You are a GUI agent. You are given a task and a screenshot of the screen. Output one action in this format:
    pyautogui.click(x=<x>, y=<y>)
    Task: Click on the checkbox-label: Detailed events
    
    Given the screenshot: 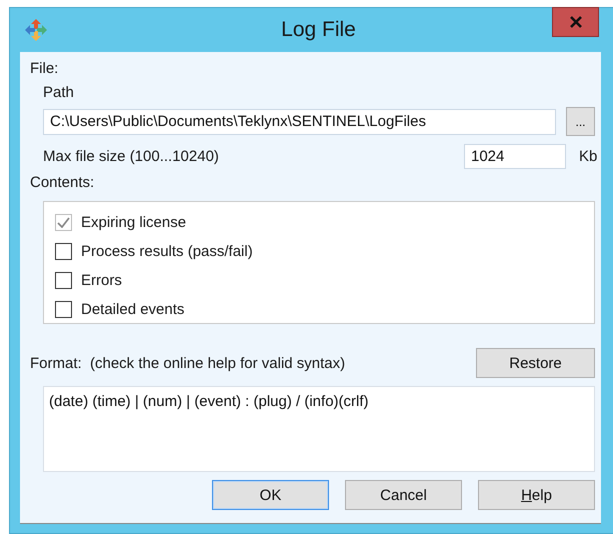 What is the action you would take?
    pyautogui.click(x=132, y=309)
    